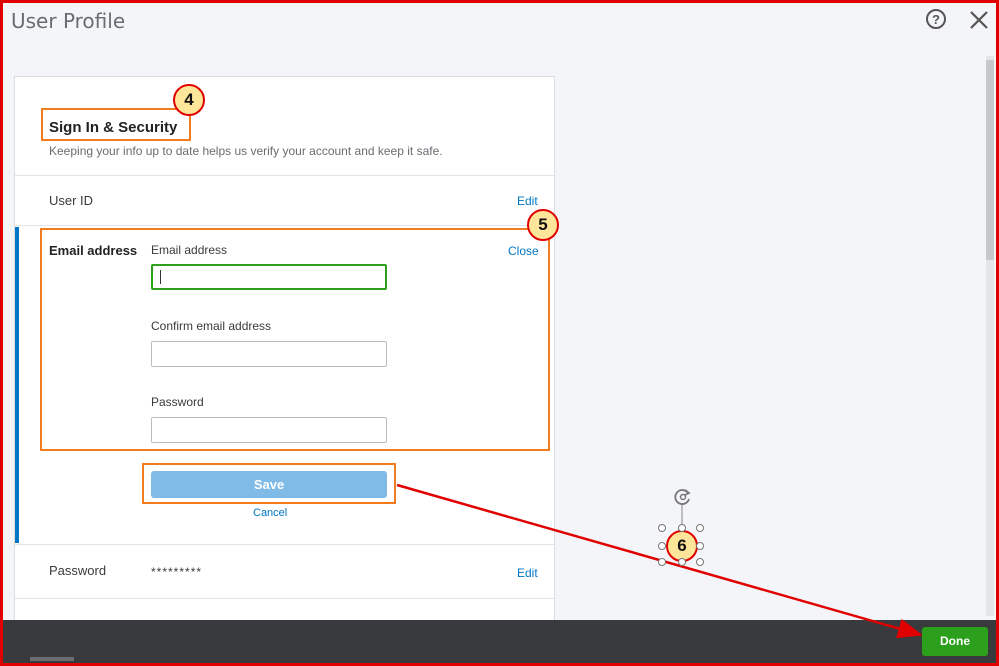 This screenshot has width=999, height=666. Describe the element at coordinates (499, 23) in the screenshot. I see `dialog-header: User Profile ?` at that location.